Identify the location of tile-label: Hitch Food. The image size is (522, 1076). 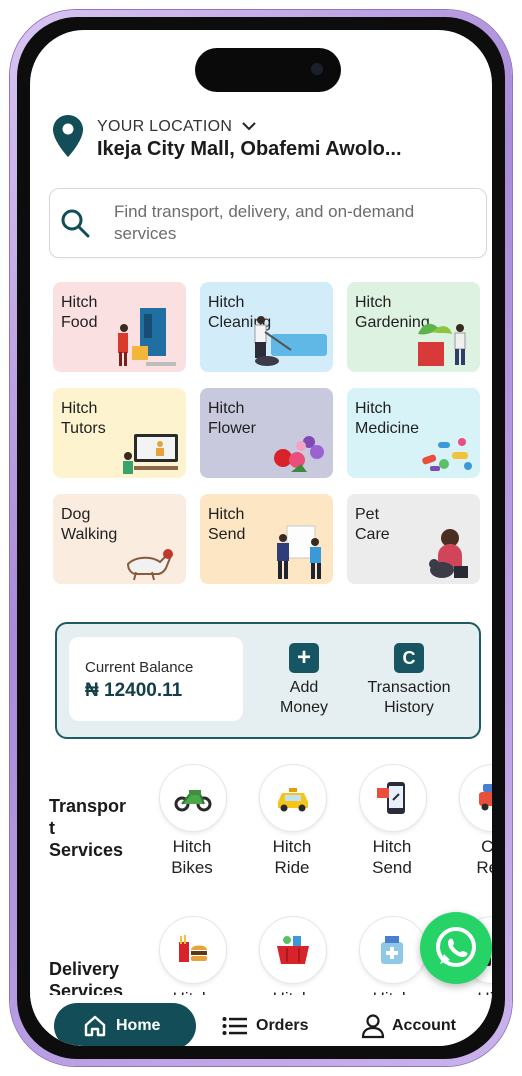
(79, 312).